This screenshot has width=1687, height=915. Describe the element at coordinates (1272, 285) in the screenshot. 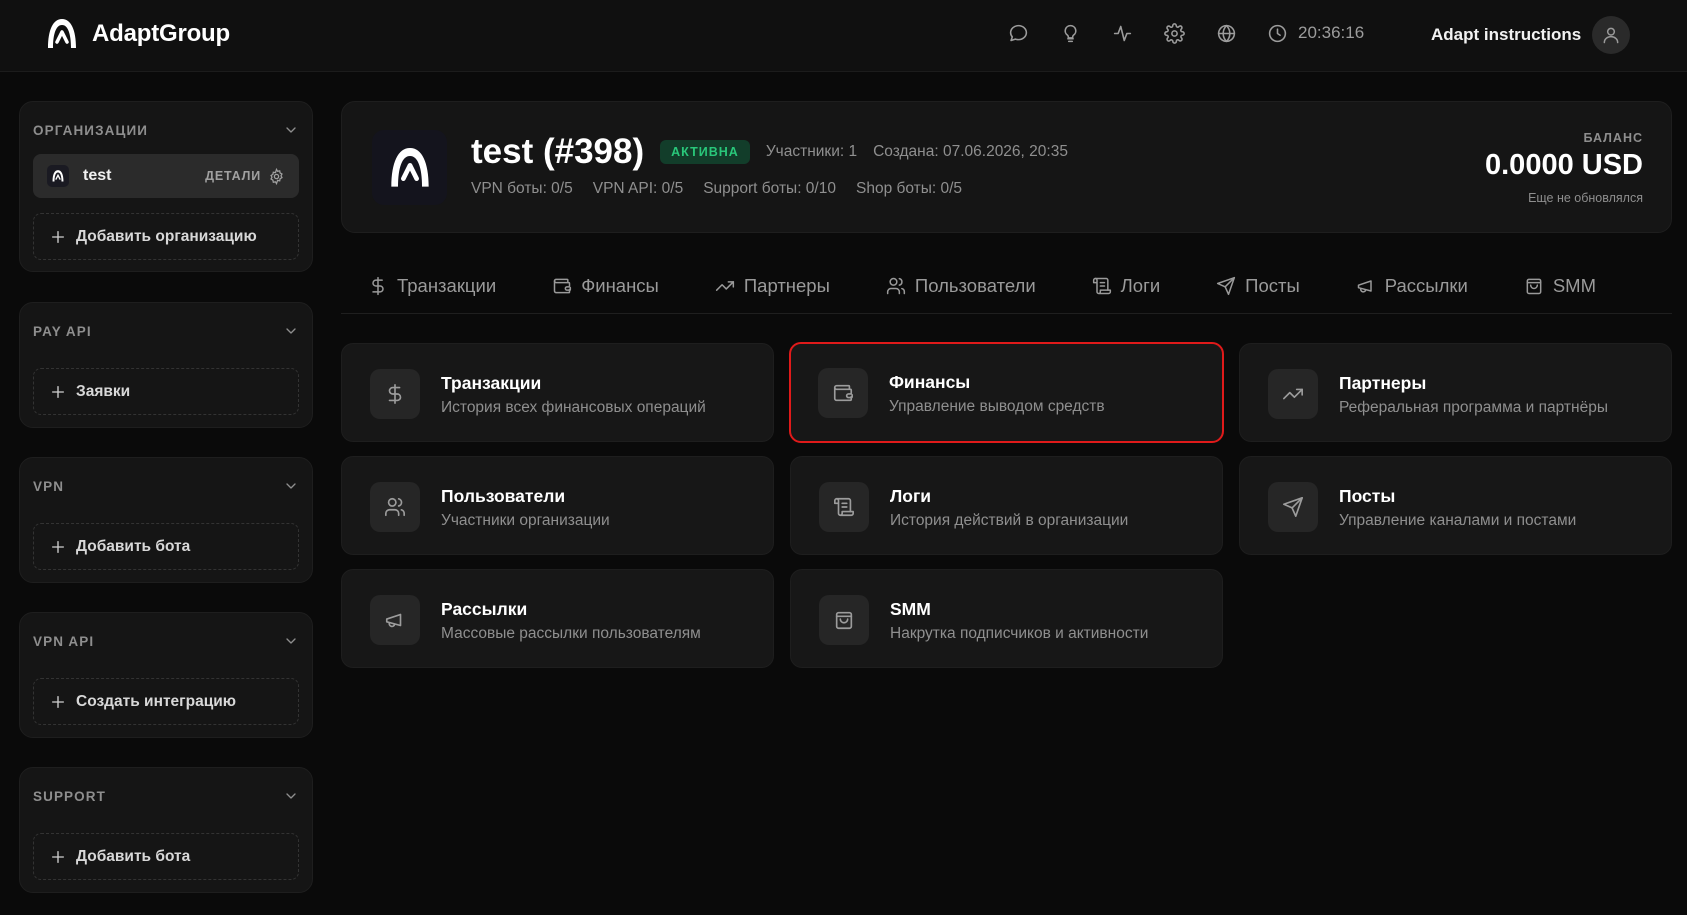

I see `tab-label: Посты` at that location.